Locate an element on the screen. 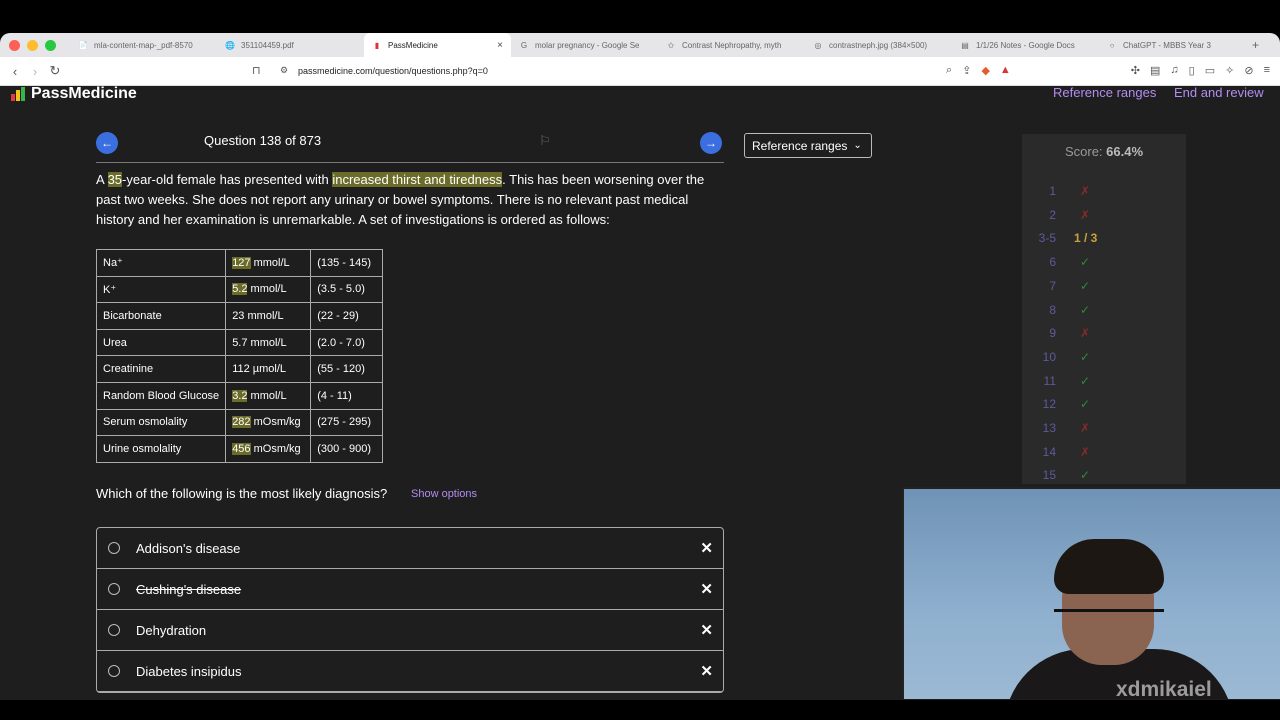 This screenshot has height=720, width=1280. lab-name: Random Blood Glucose is located at coordinates (161, 395).